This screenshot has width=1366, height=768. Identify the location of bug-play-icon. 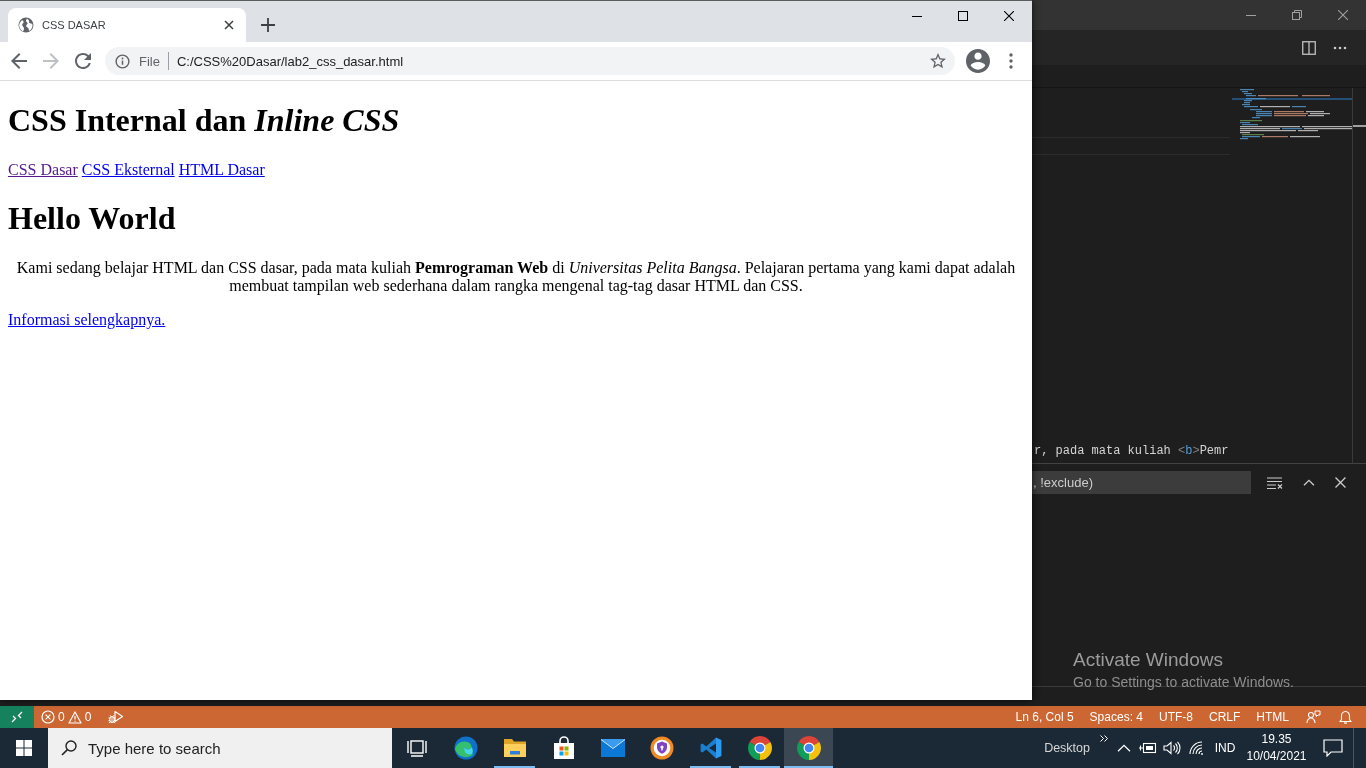
(116, 717).